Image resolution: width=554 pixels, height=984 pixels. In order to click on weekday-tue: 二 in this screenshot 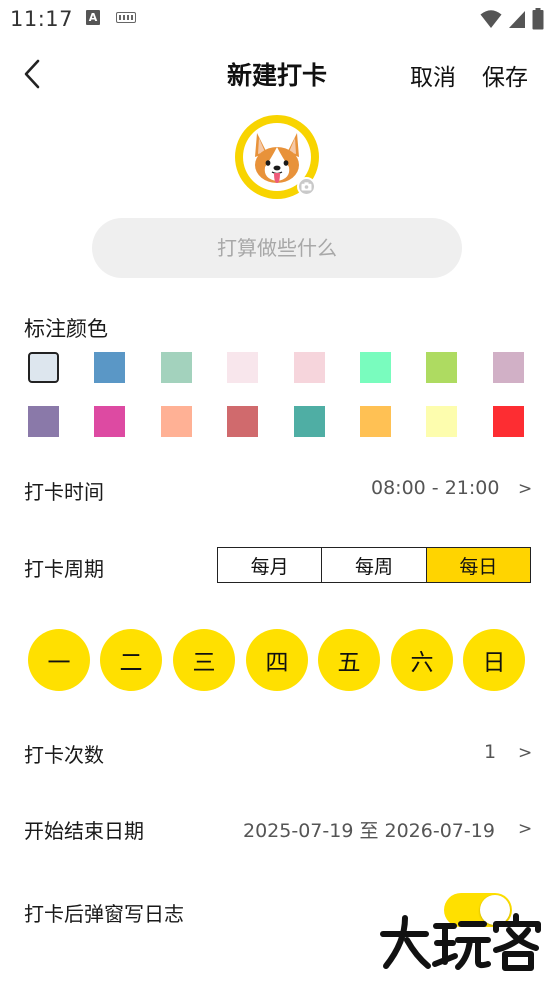, I will do `click(131, 660)`.